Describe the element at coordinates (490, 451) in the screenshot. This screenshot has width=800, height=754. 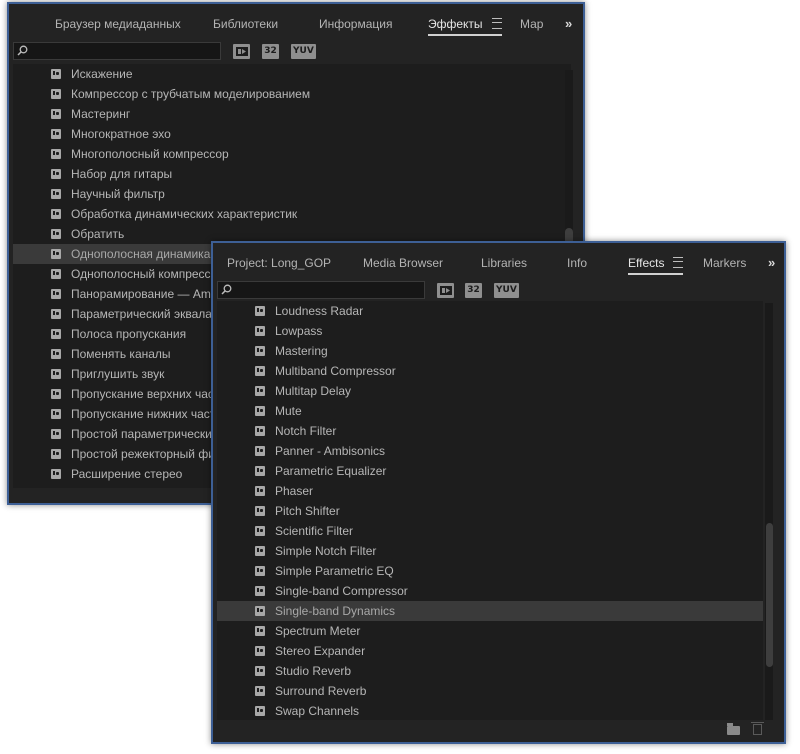
I see `effect-list-item: Panner - Ambisonics` at that location.